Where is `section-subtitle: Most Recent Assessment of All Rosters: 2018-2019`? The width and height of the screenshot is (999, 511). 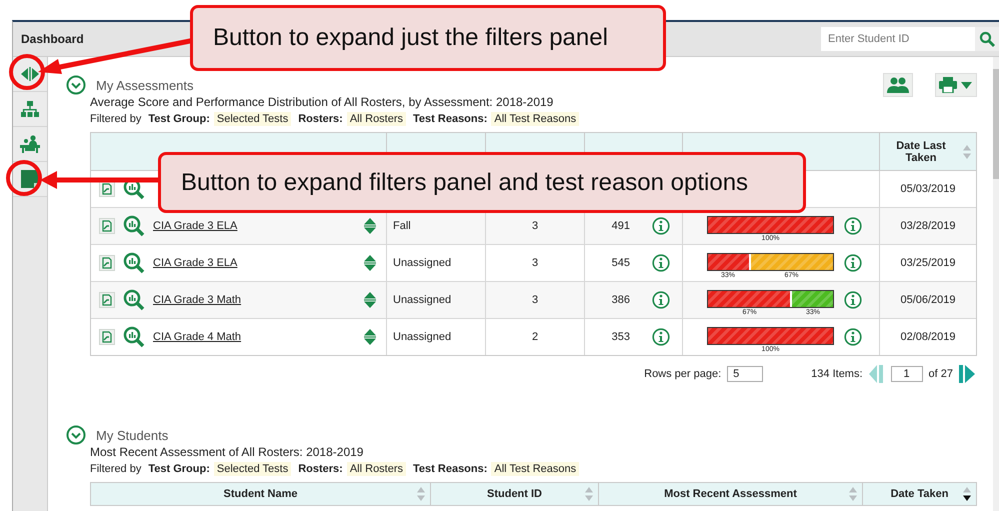
section-subtitle: Most Recent Assessment of All Rosters: 2018-2019 is located at coordinates (227, 452).